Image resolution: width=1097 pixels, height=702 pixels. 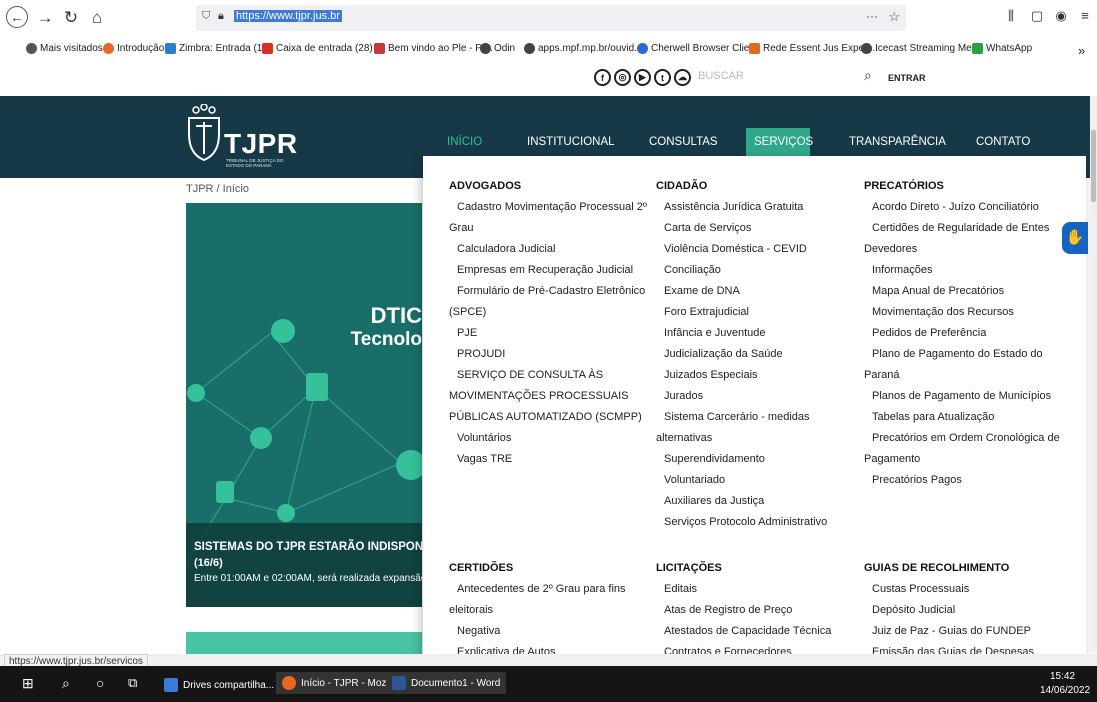 I want to click on menu-link: Conciliação, so click(x=758, y=270).